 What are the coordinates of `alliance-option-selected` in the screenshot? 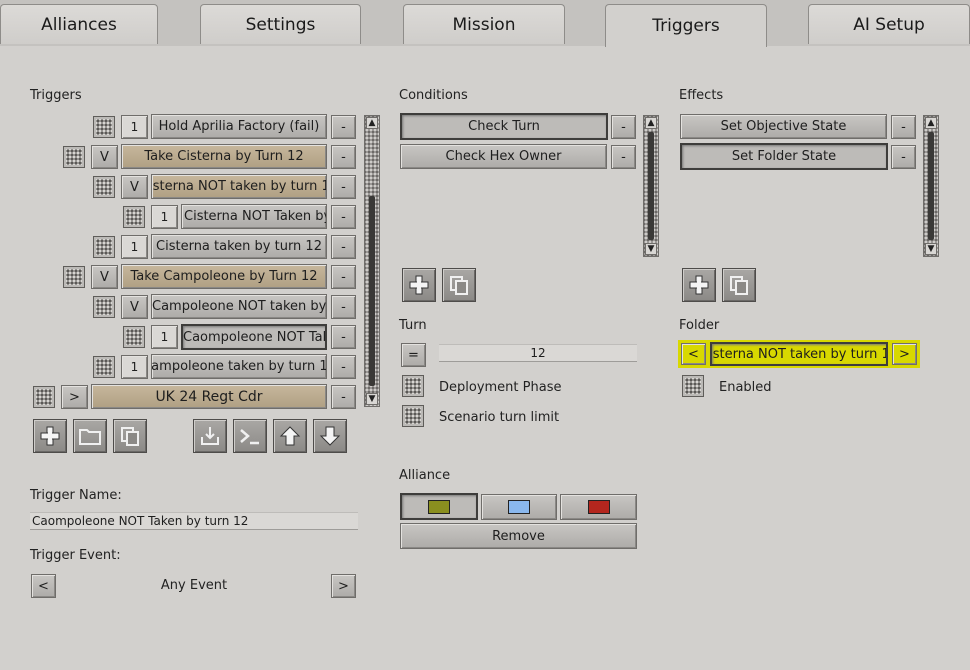 It's located at (439, 506).